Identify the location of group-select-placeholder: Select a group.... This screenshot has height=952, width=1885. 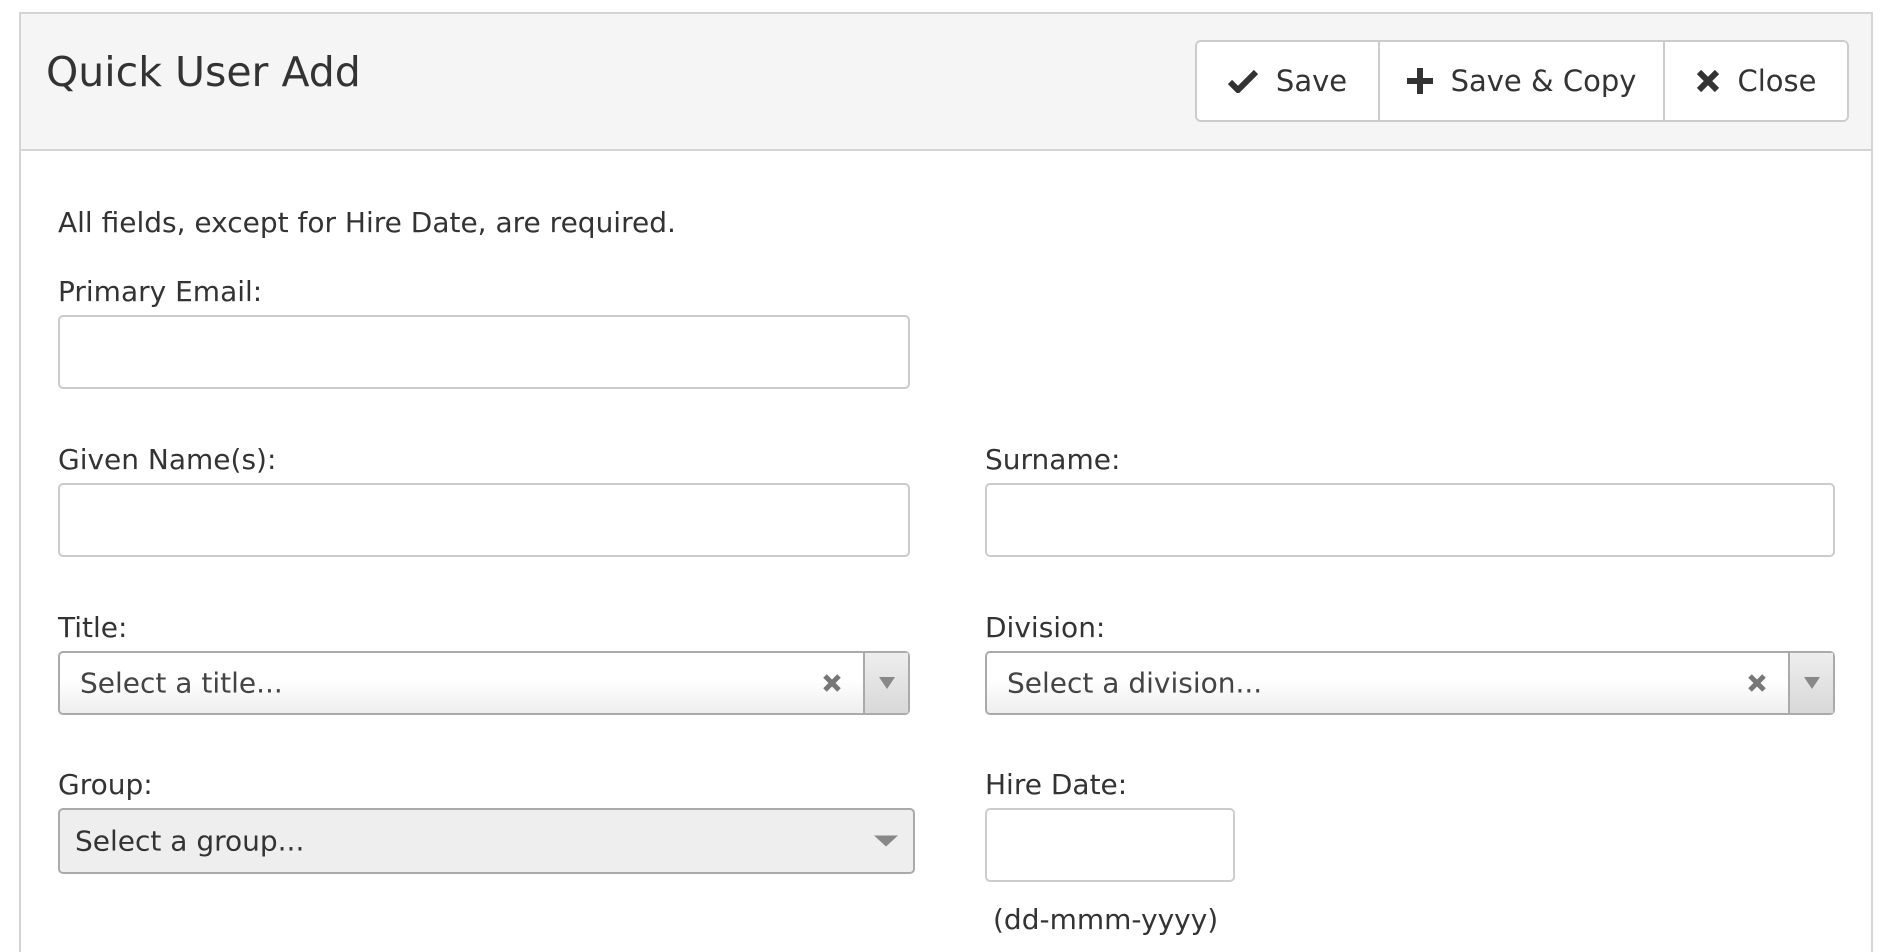
(190, 841).